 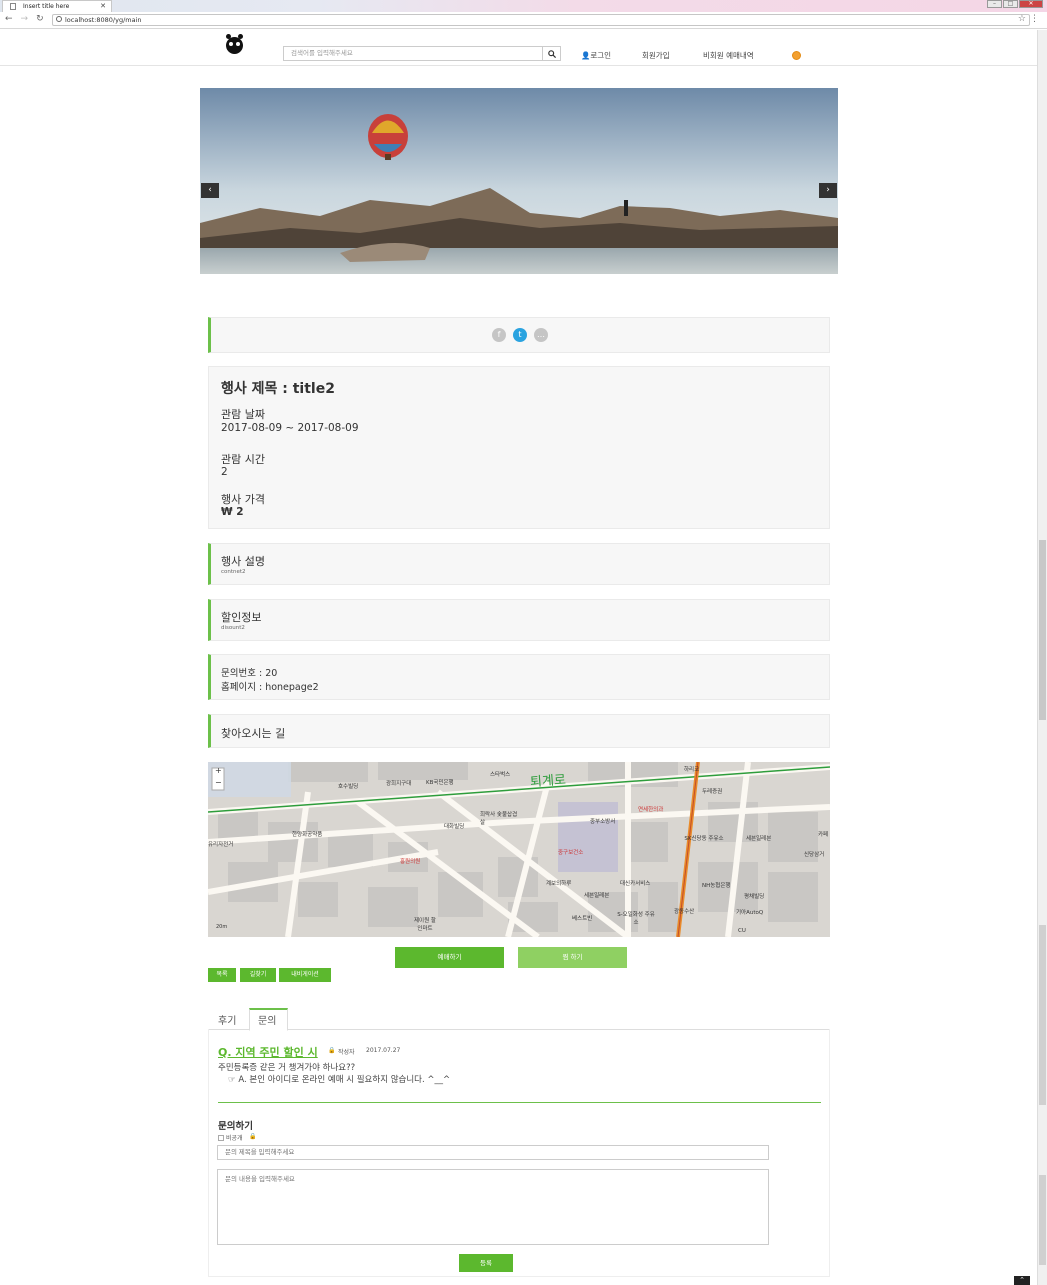 What do you see at coordinates (413, 53) in the screenshot?
I see `search-input: 검색어를 입력해주세요` at bounding box center [413, 53].